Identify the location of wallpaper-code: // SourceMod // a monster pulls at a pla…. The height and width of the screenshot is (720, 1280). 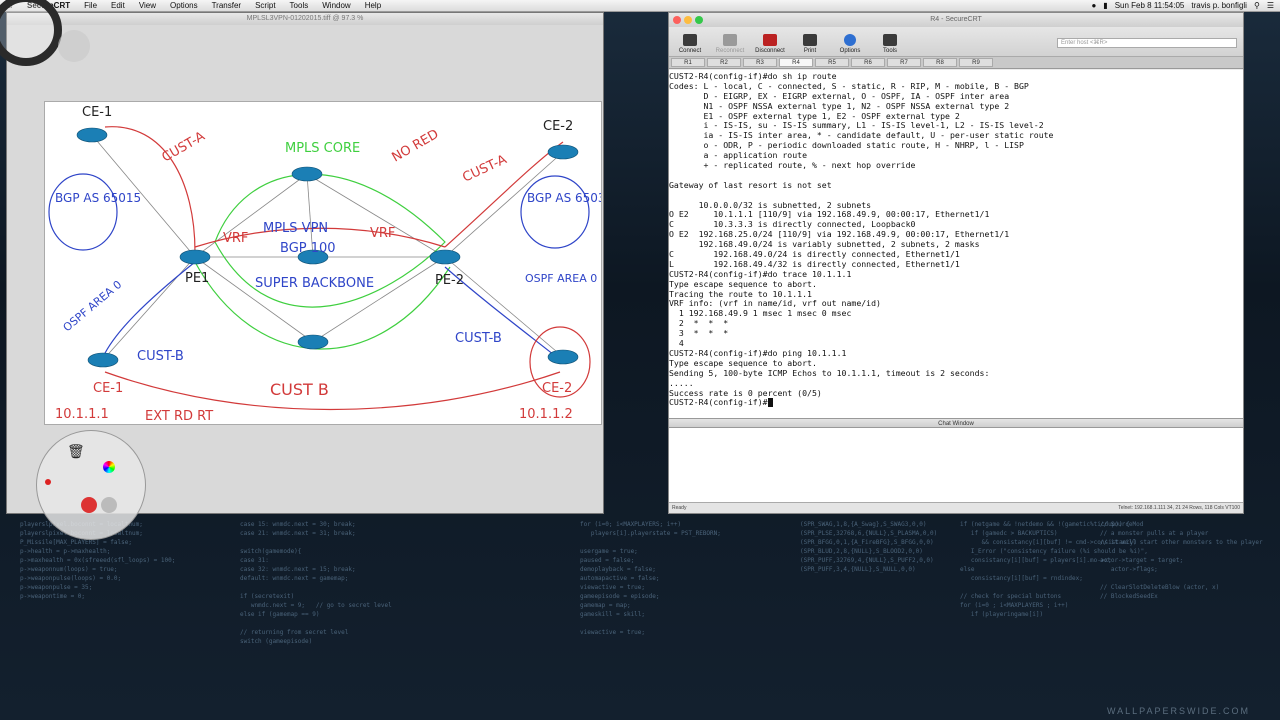
(1181, 560).